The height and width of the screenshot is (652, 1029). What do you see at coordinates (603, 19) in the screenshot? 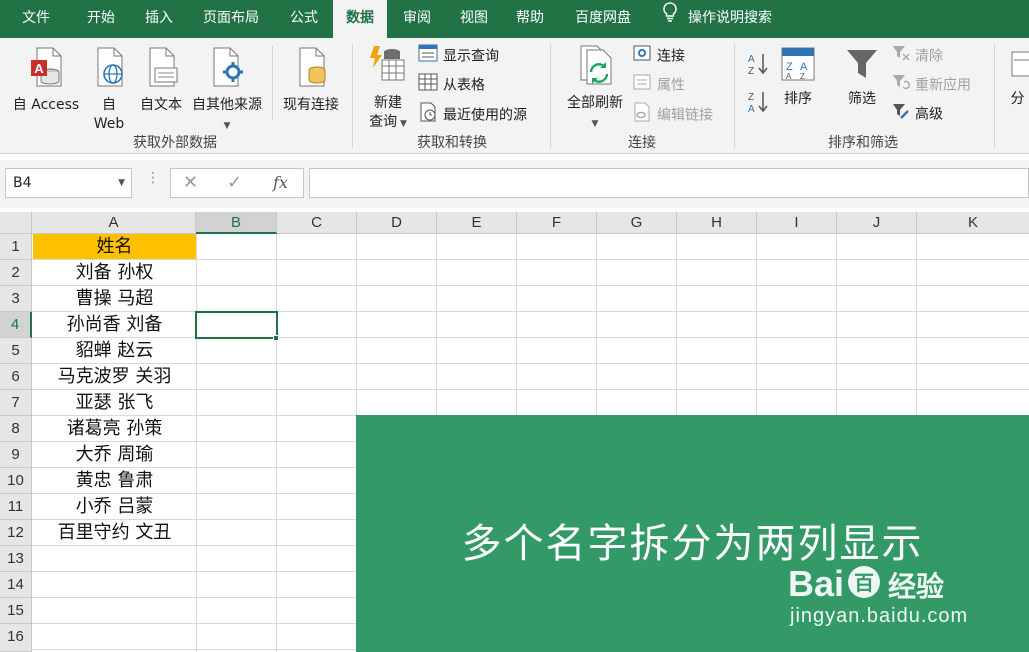
I see `tab-baidu-netdisk: 百度网盘` at bounding box center [603, 19].